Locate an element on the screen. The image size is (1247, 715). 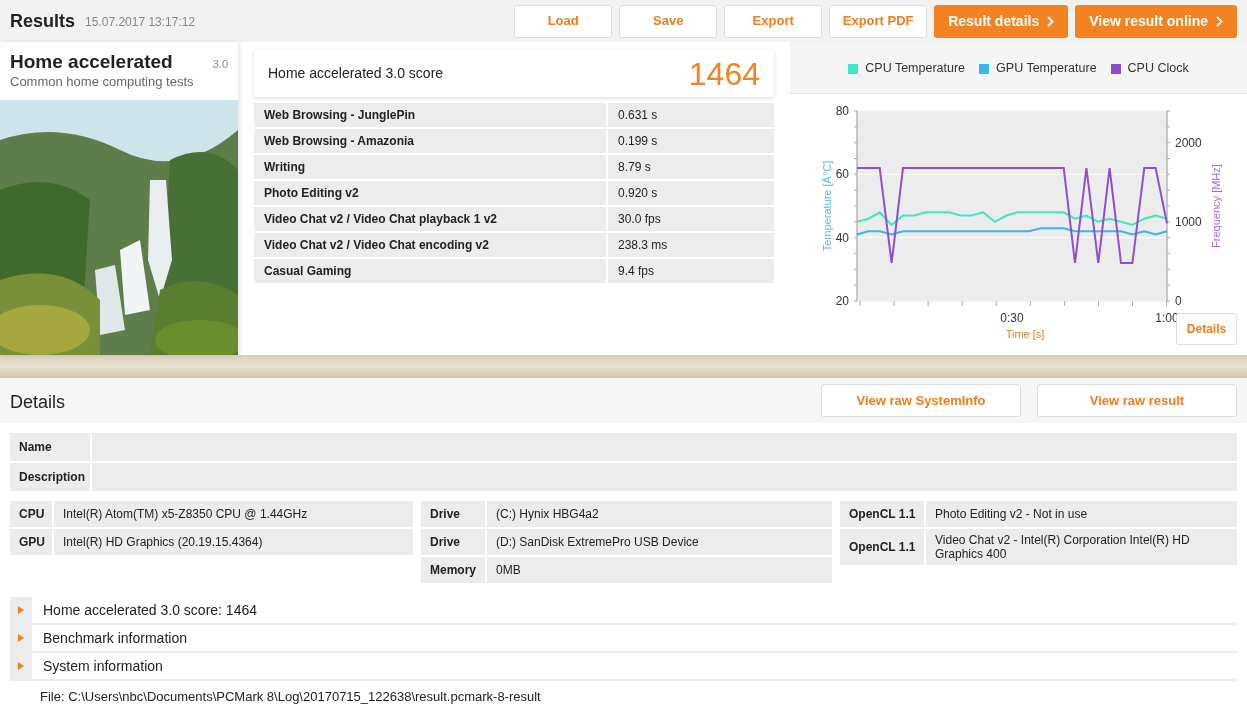
view-raw-button: View raw SystemInfo is located at coordinates (921, 400).